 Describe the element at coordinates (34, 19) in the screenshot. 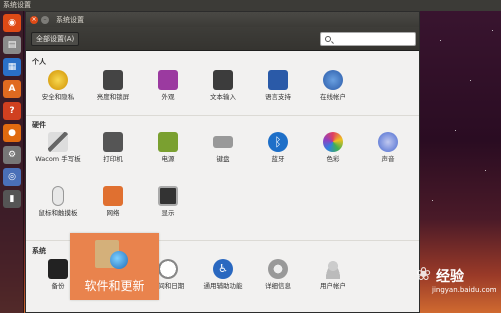

I see `close-icon: ×` at that location.